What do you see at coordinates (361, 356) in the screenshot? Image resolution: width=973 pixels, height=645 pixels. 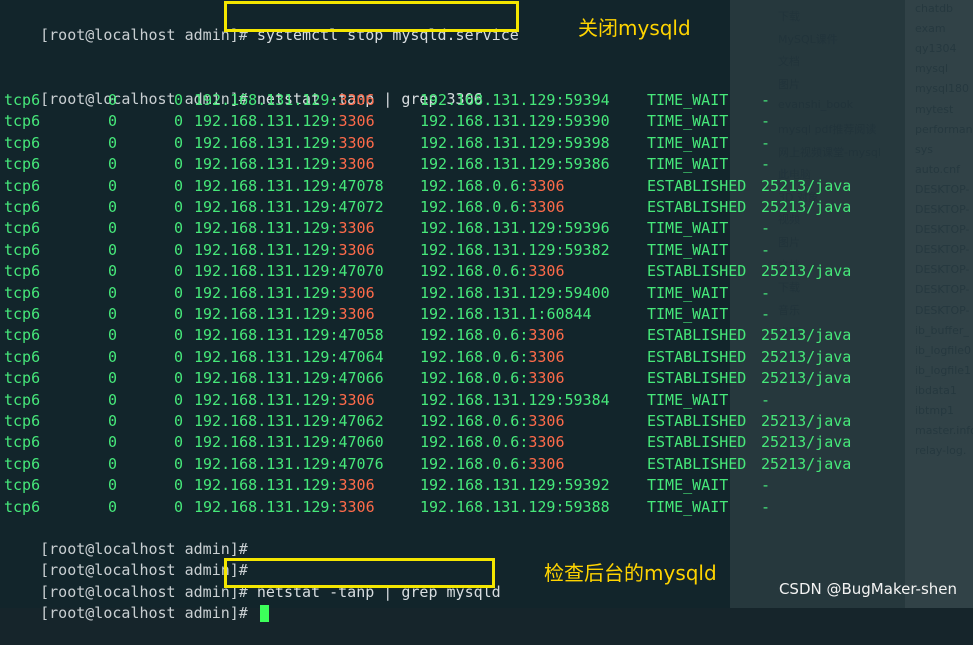 I see `local-port: 47064` at bounding box center [361, 356].